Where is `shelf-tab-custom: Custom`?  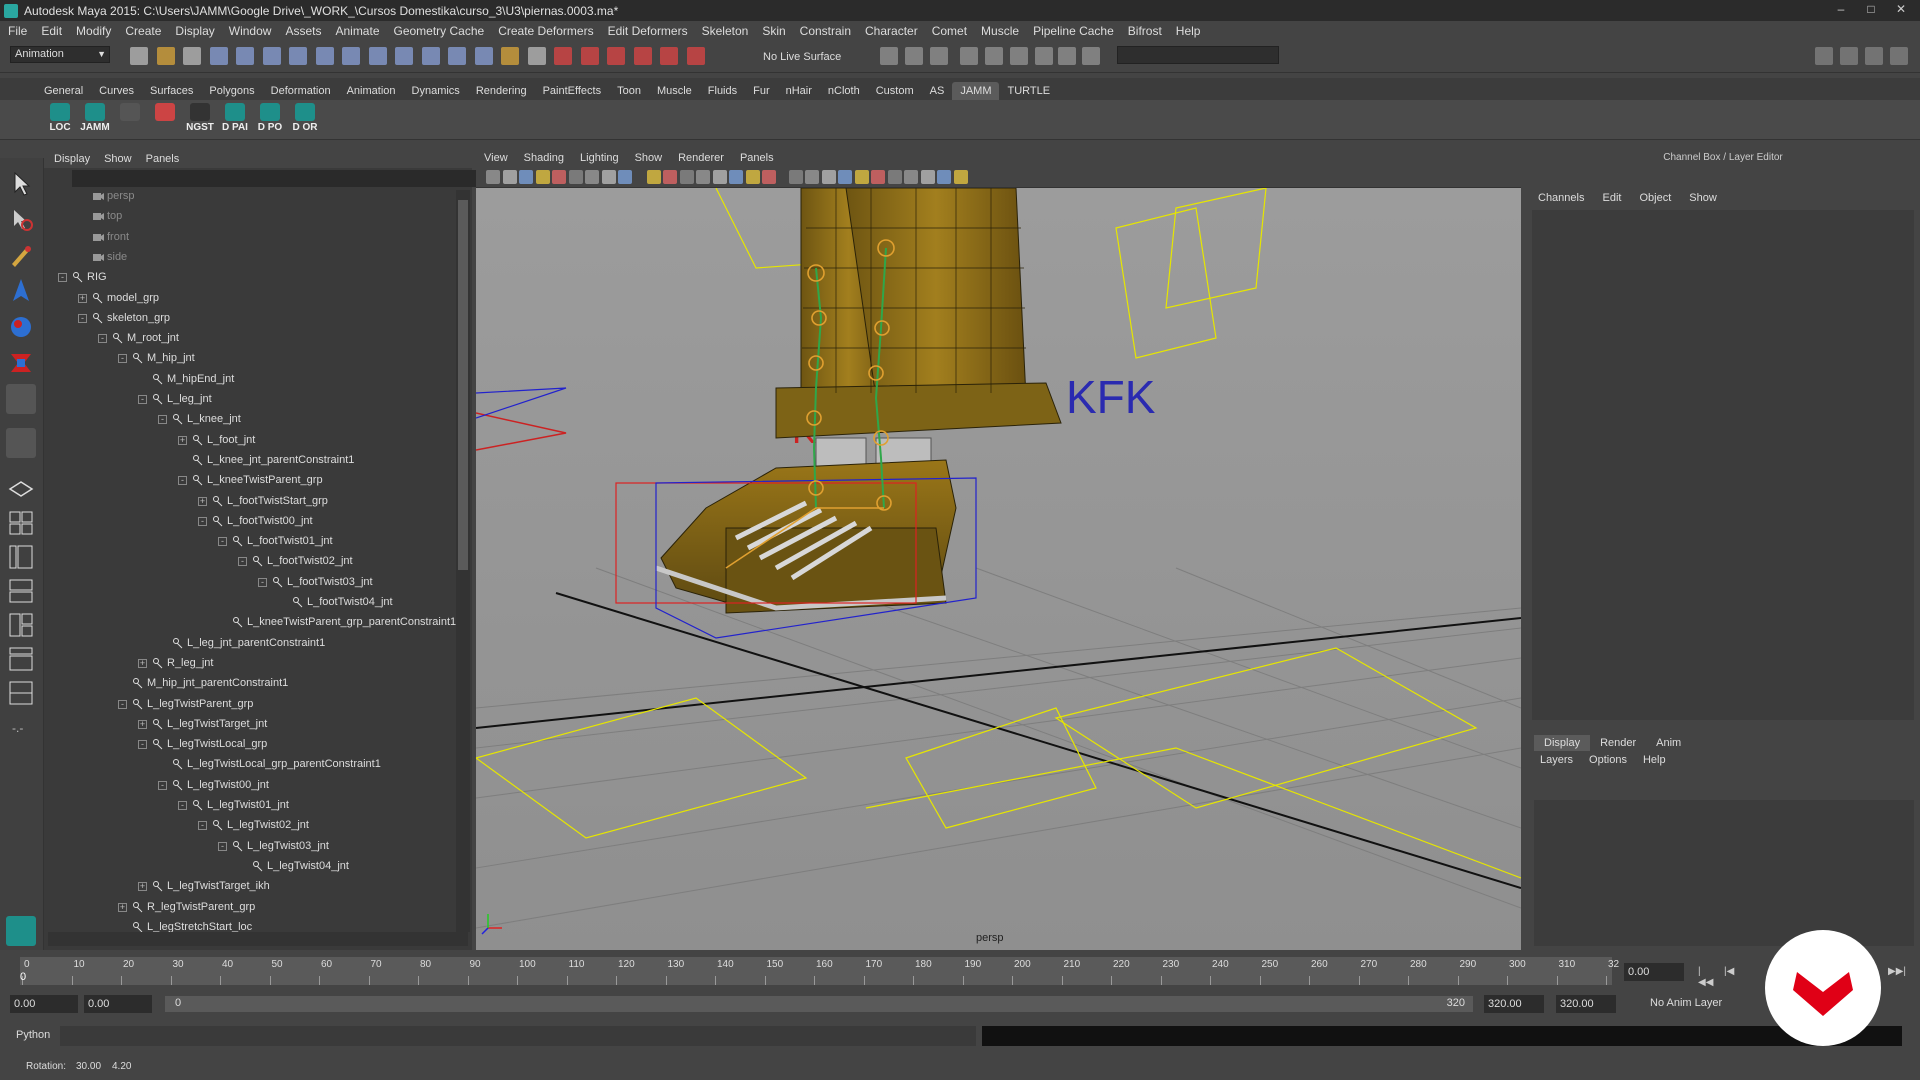
shelf-tab-custom: Custom is located at coordinates (895, 91).